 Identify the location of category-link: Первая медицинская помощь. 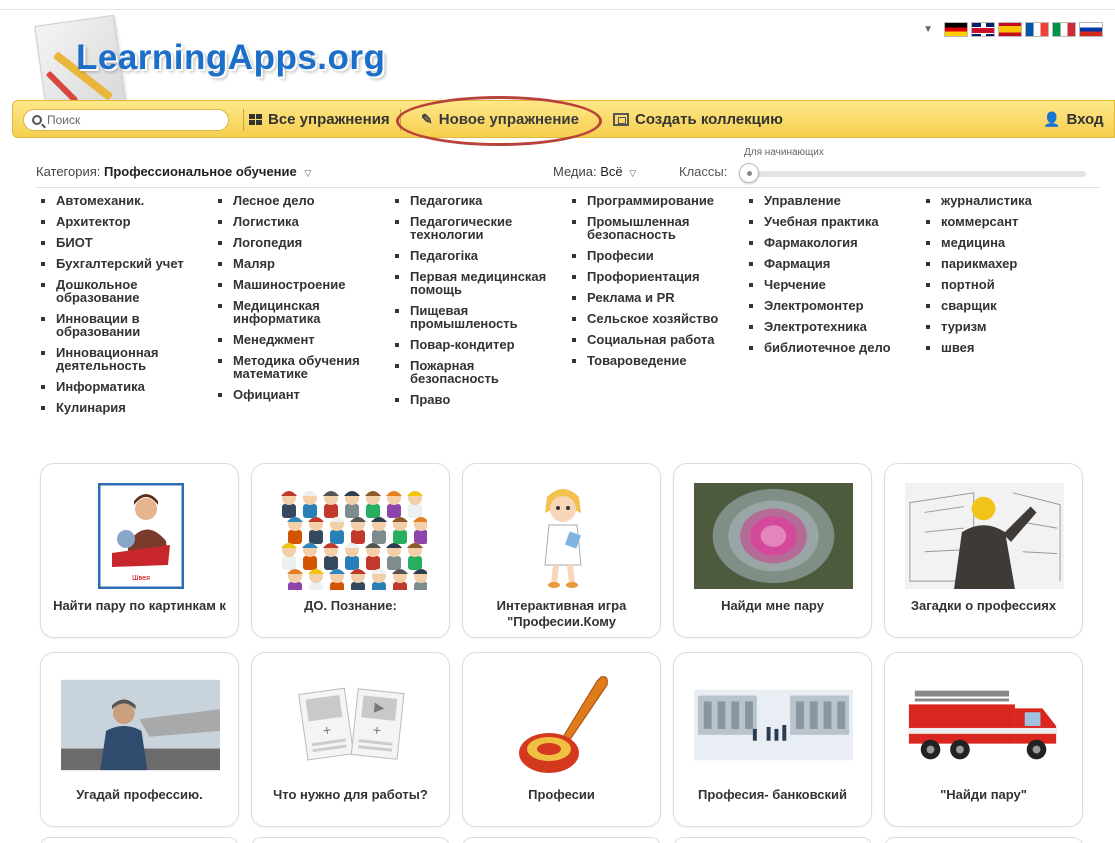
(477, 282).